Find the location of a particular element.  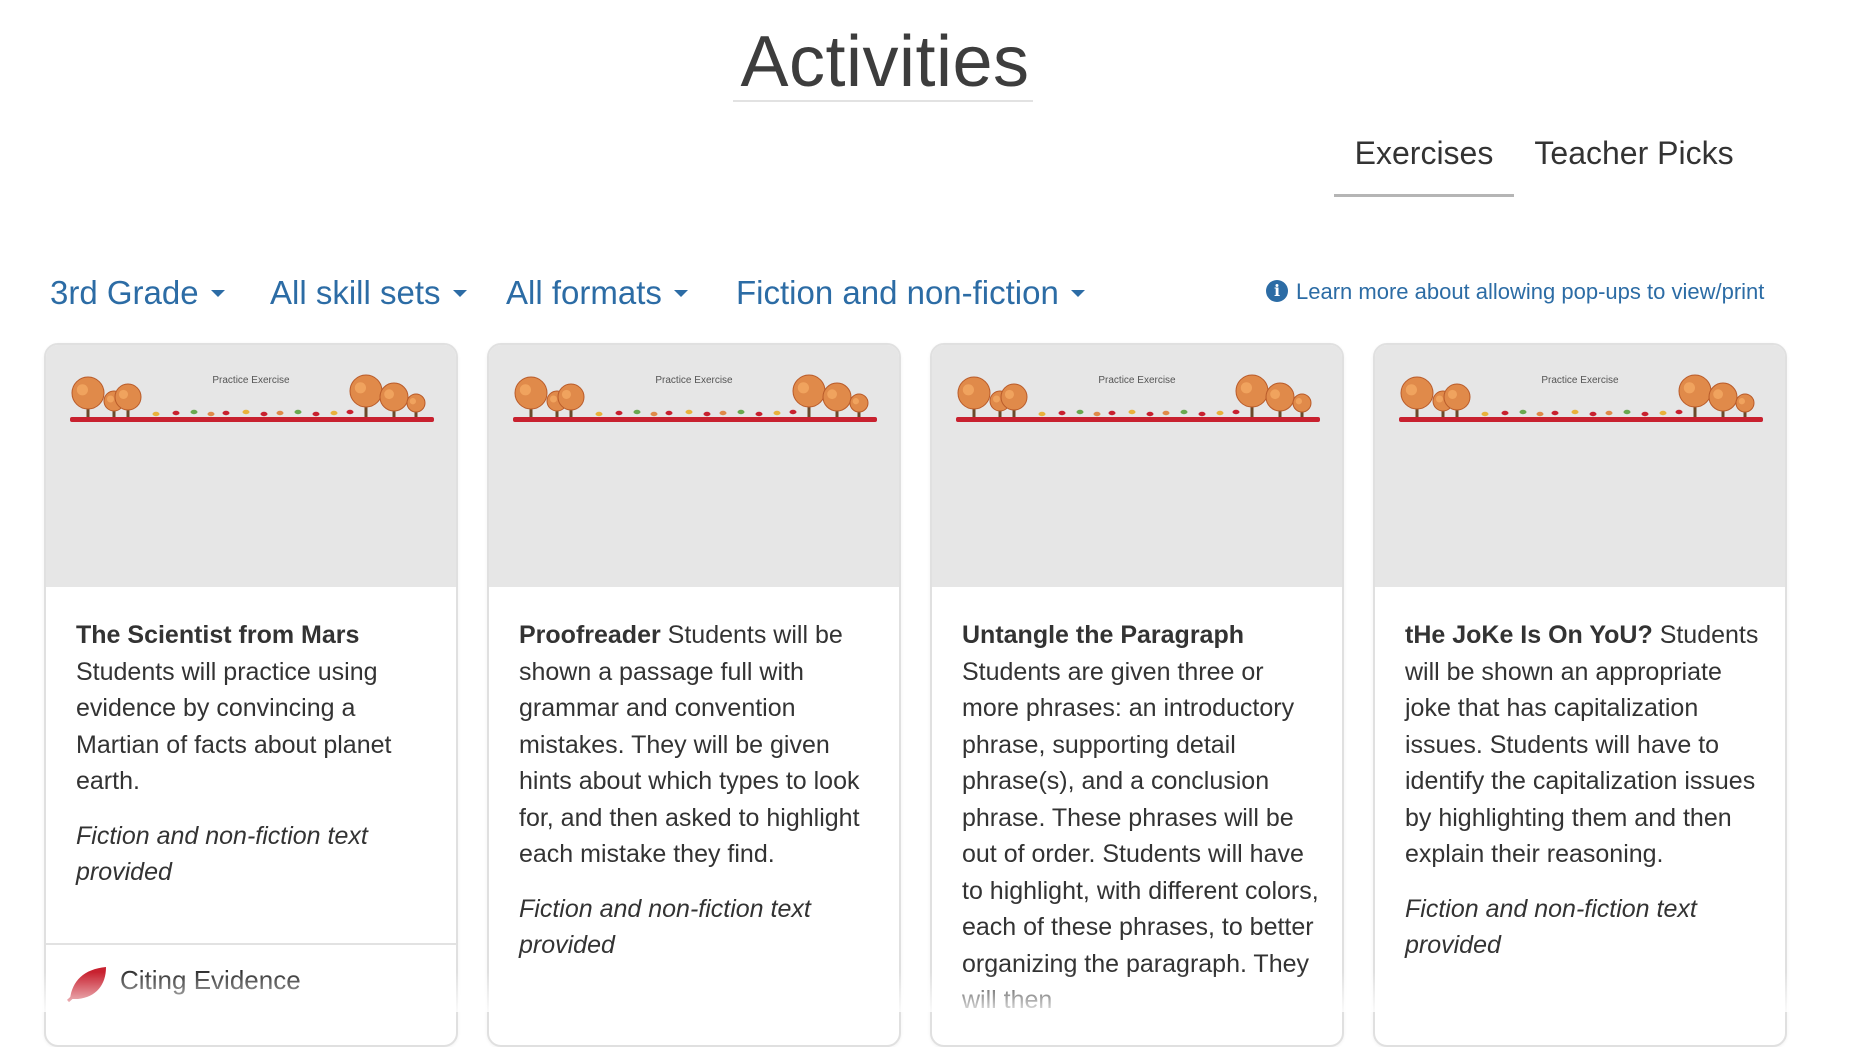

grade-filter-label: 3rd Grade is located at coordinates (124, 292).